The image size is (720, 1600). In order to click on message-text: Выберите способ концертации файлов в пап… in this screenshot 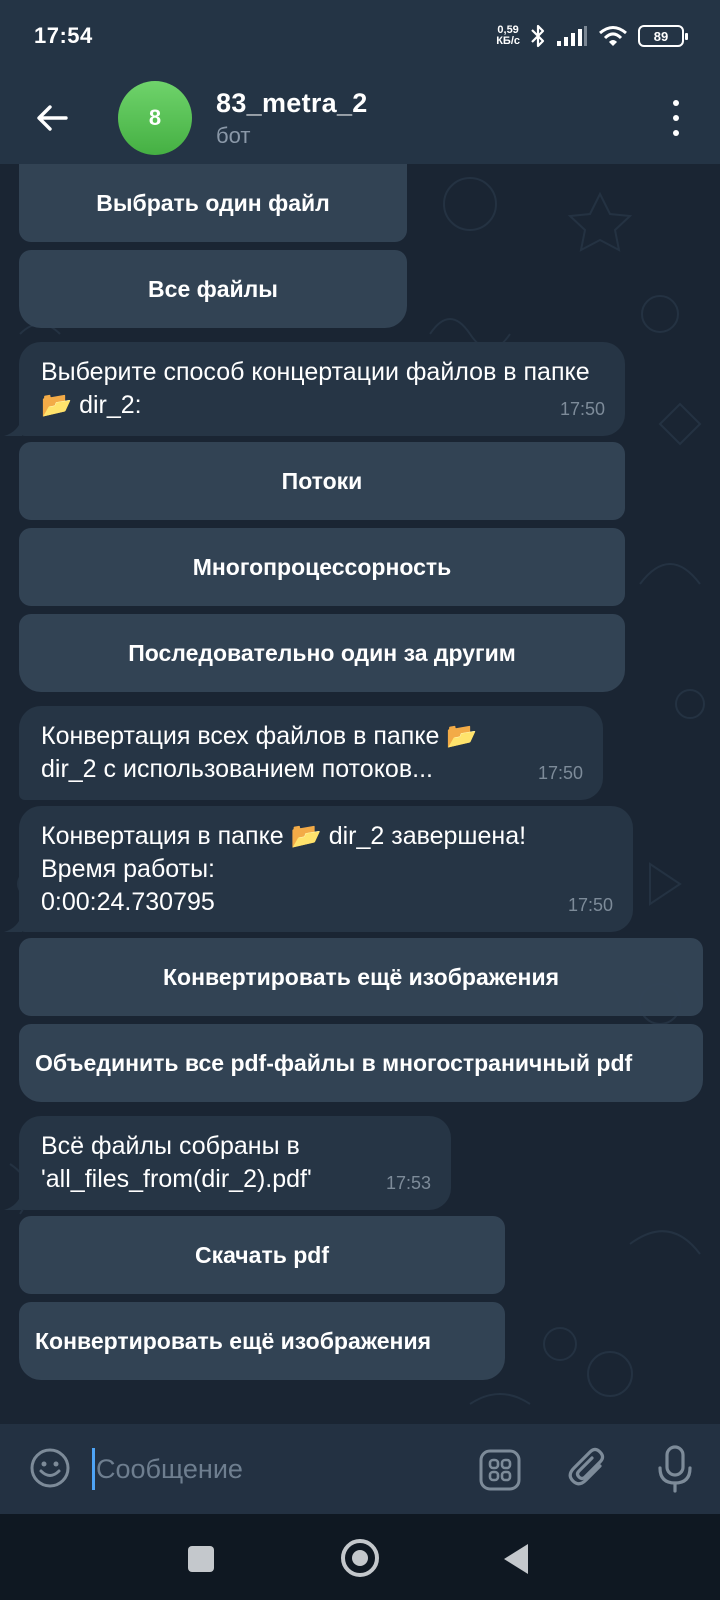, I will do `click(315, 388)`.